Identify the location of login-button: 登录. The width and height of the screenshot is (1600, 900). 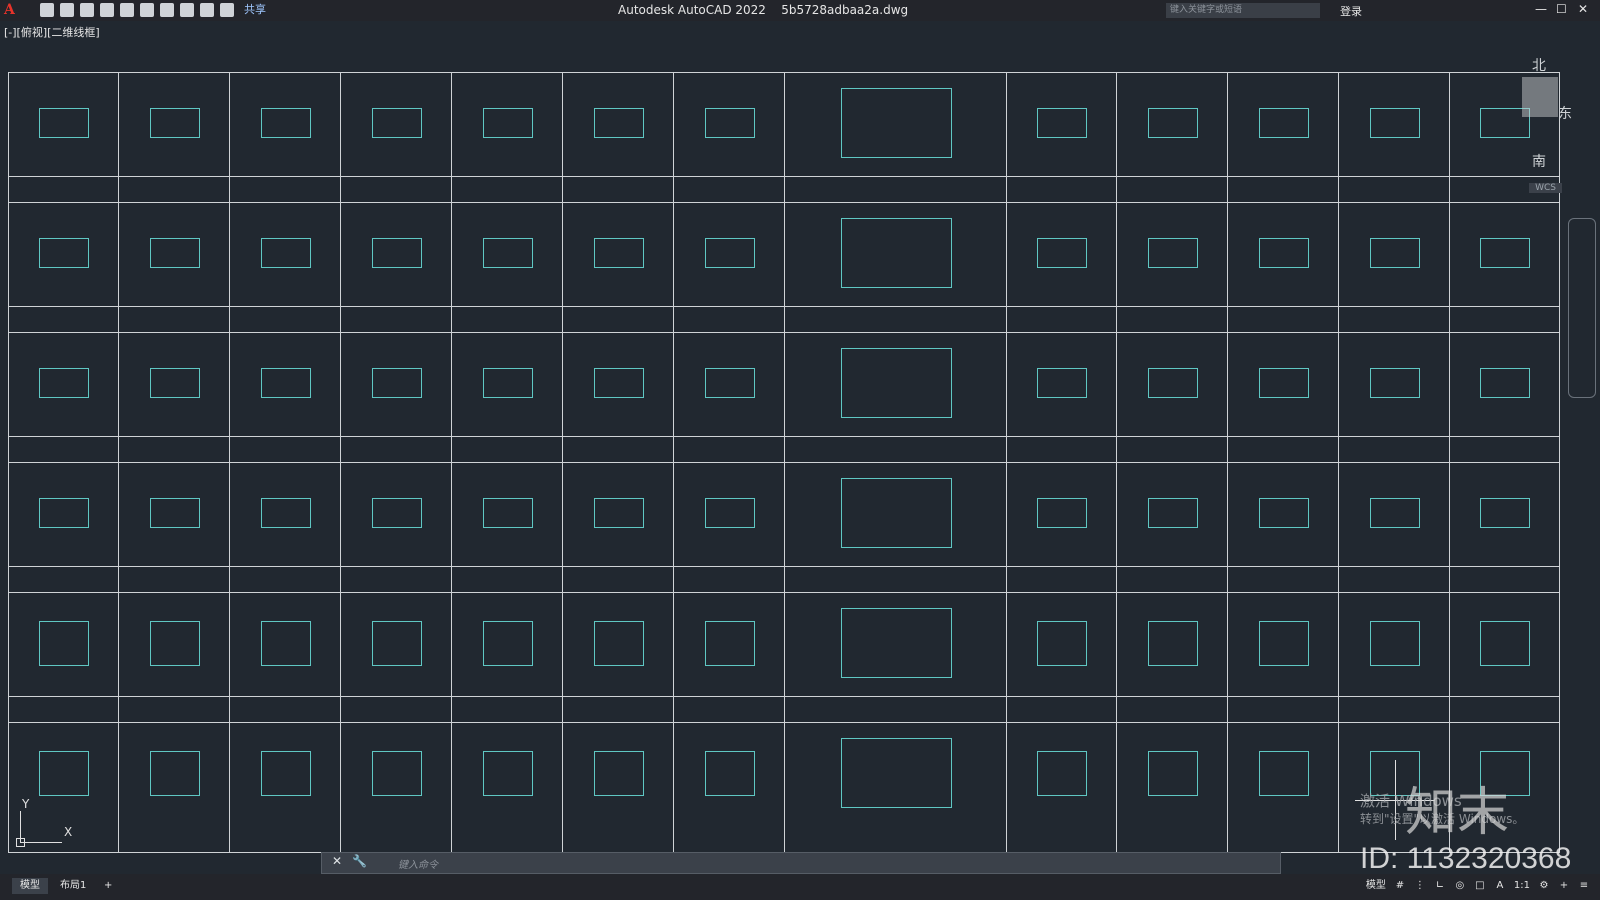
(1351, 11).